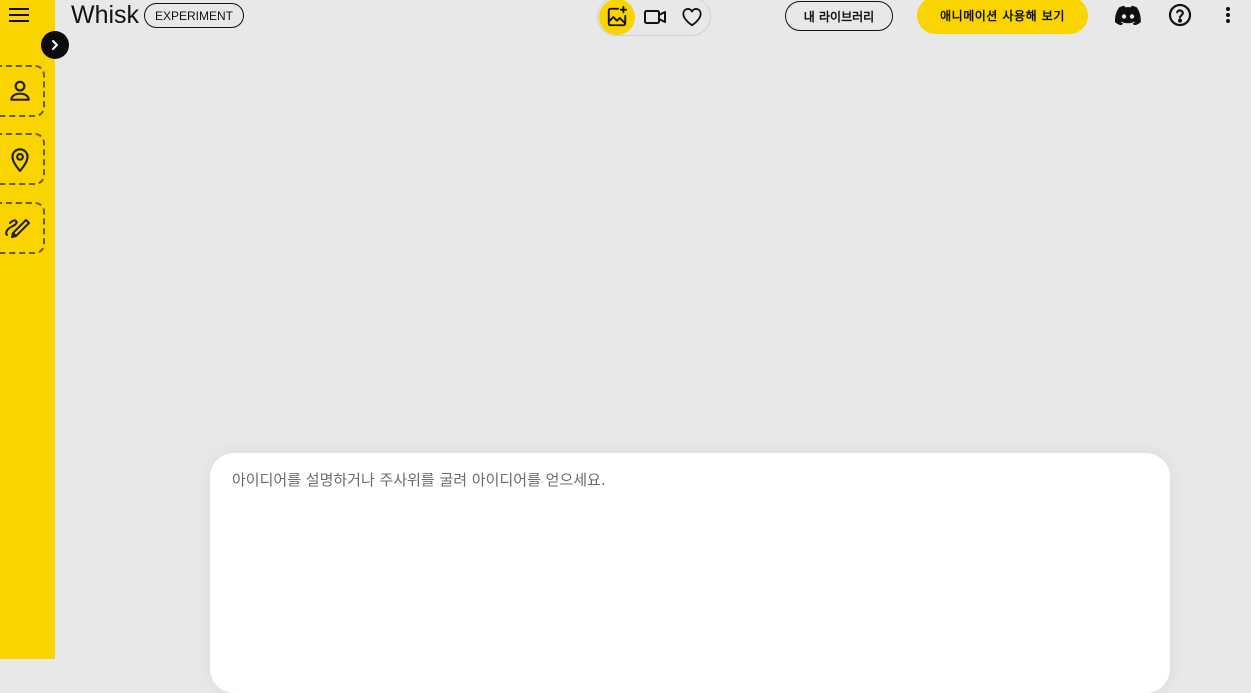 This screenshot has height=693, width=1251. What do you see at coordinates (27, 329) in the screenshot?
I see `sidebar` at bounding box center [27, 329].